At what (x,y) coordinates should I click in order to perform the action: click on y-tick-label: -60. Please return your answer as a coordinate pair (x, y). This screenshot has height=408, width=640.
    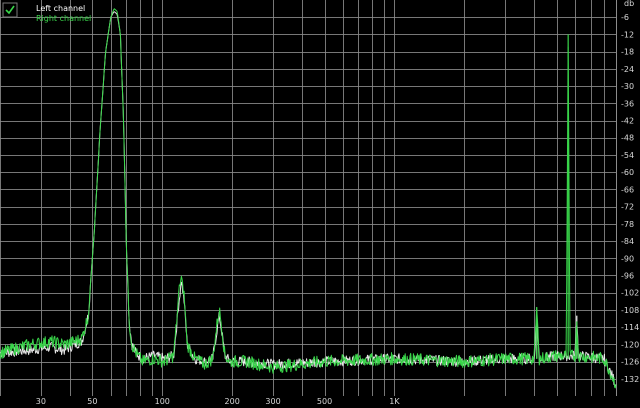
    Looking at the image, I should click on (627, 172).